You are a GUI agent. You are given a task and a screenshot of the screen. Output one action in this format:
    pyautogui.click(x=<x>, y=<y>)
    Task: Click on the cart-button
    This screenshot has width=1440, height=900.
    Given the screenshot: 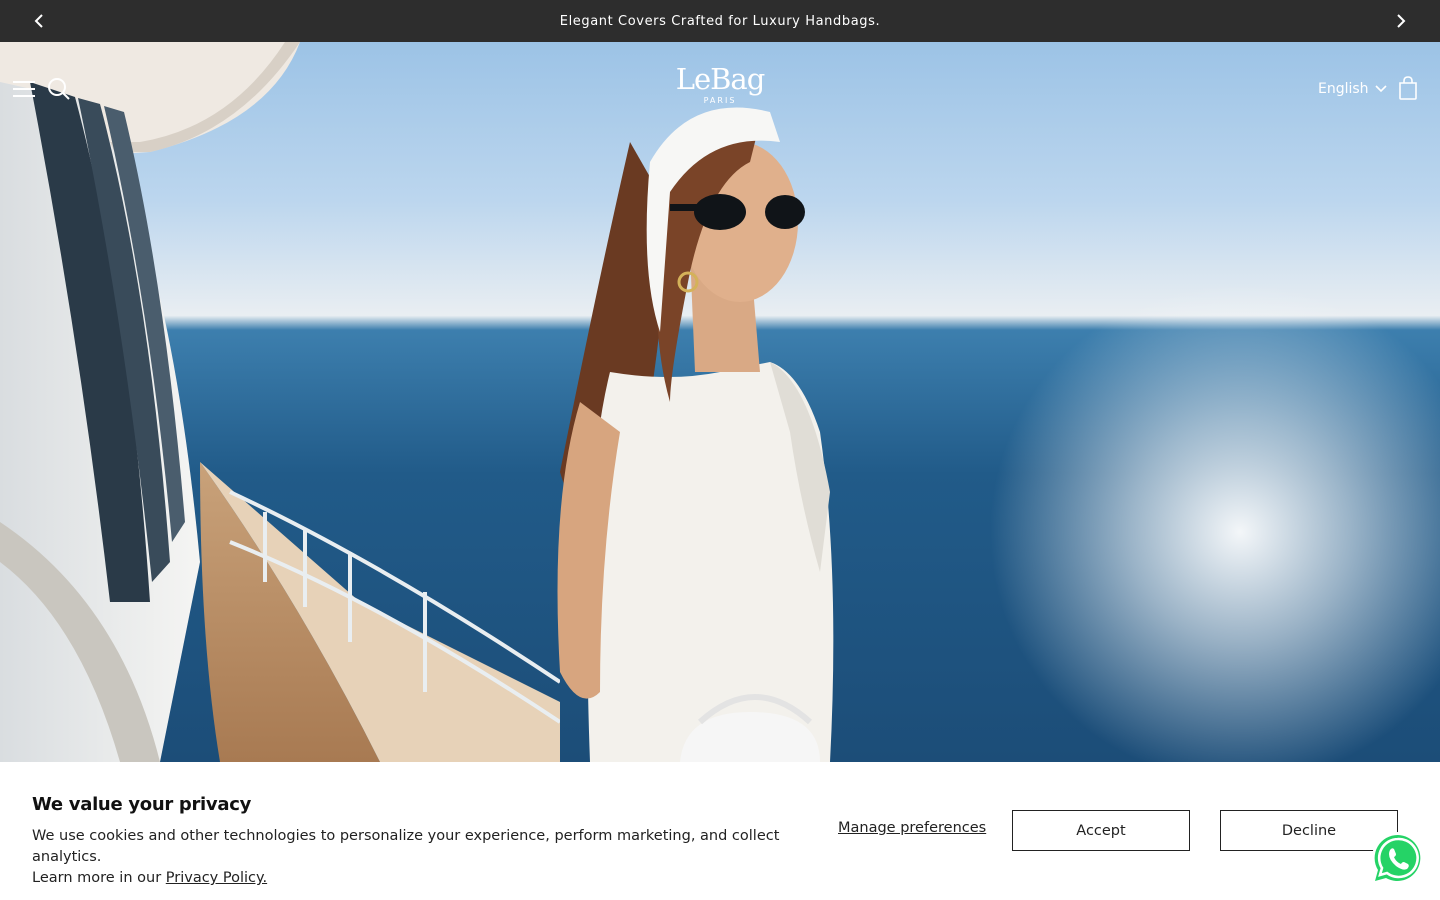 What is the action you would take?
    pyautogui.click(x=1408, y=88)
    